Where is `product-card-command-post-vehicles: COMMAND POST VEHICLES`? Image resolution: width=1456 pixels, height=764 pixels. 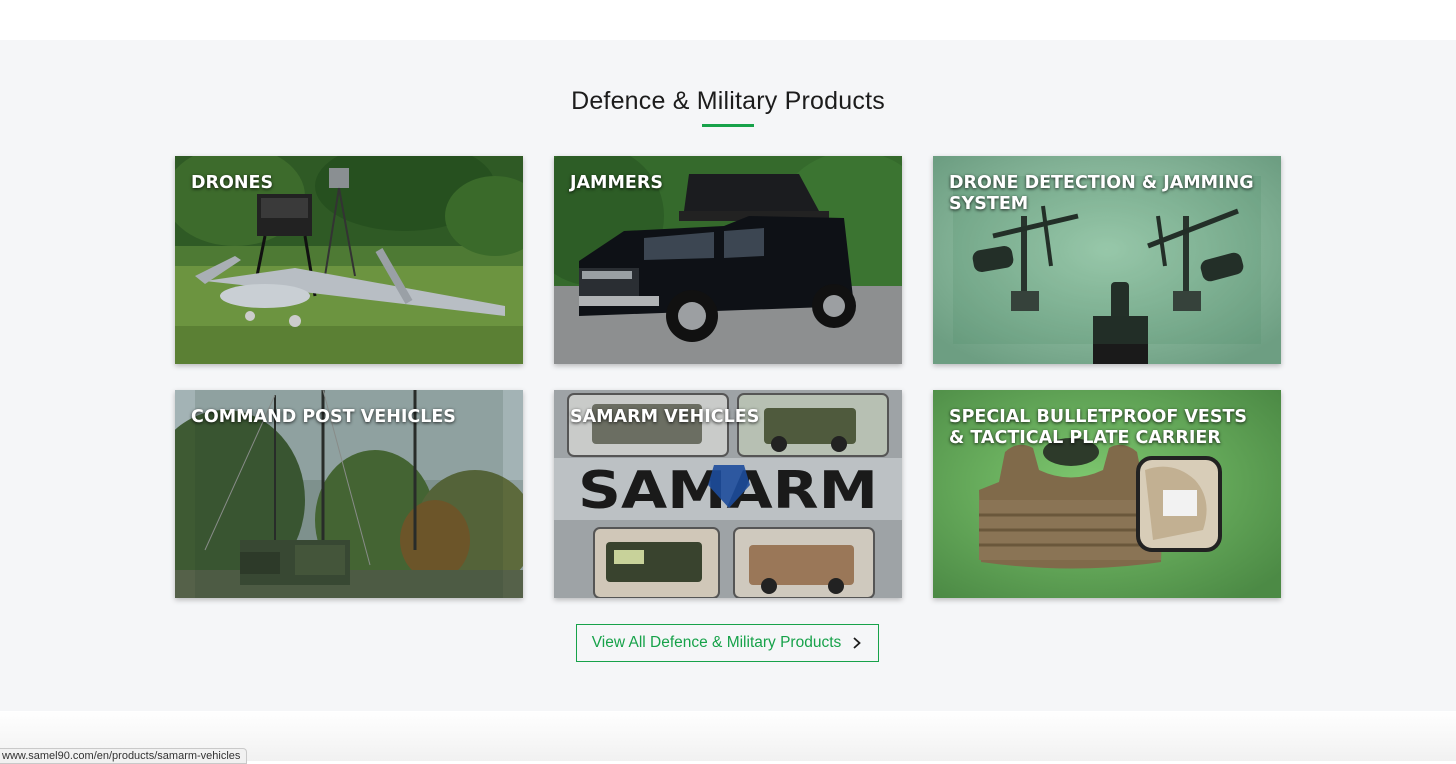 product-card-command-post-vehicles: COMMAND POST VEHICLES is located at coordinates (349, 494).